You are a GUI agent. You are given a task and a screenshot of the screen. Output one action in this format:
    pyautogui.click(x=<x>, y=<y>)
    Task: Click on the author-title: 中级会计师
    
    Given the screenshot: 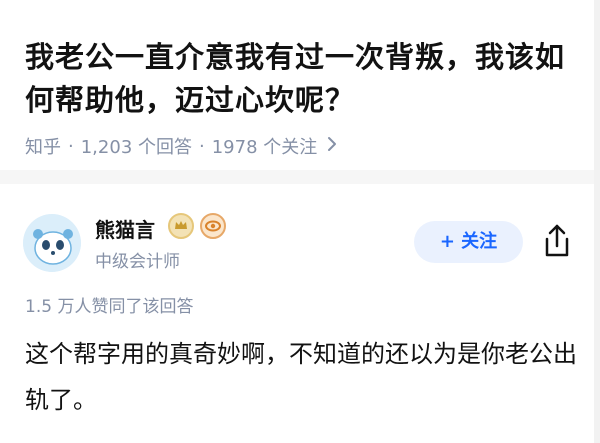 What is the action you would take?
    pyautogui.click(x=137, y=262)
    